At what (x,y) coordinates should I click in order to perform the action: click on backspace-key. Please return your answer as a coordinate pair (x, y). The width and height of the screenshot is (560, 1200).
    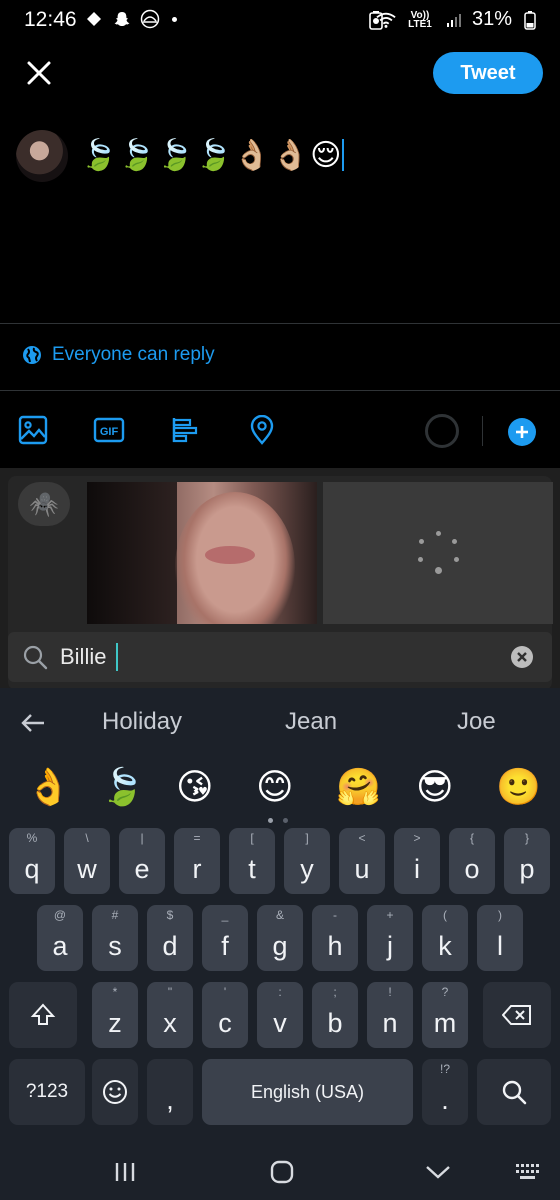
    Looking at the image, I should click on (517, 1015).